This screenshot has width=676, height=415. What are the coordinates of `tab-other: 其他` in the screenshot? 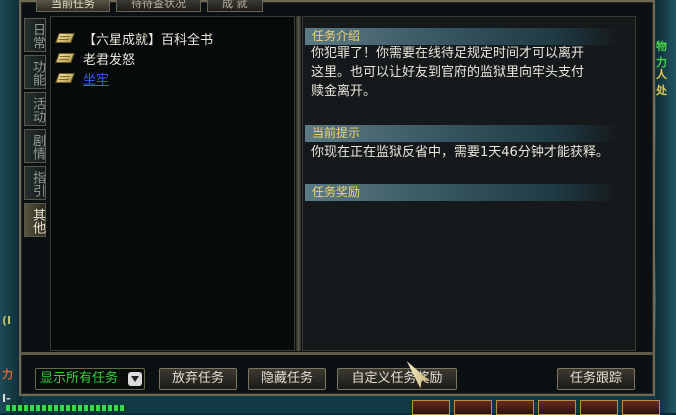 It's located at (35, 220).